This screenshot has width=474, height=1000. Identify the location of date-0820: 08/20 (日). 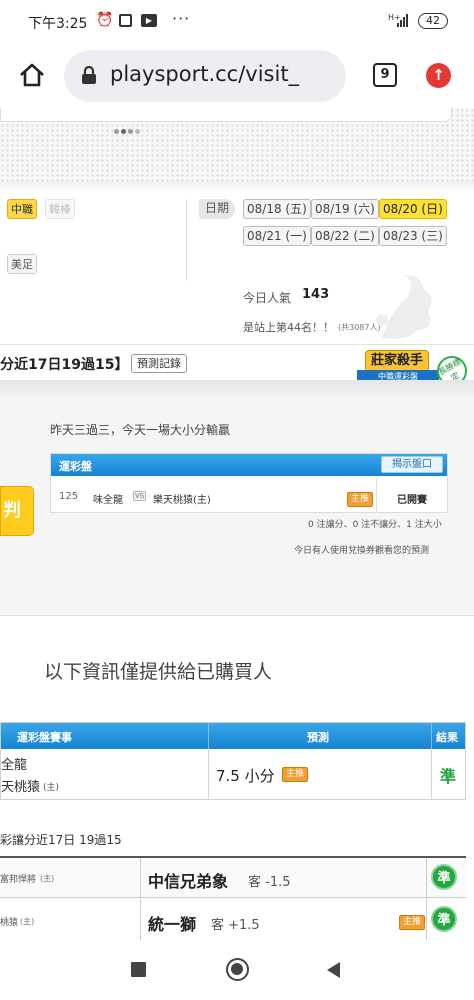
(413, 209).